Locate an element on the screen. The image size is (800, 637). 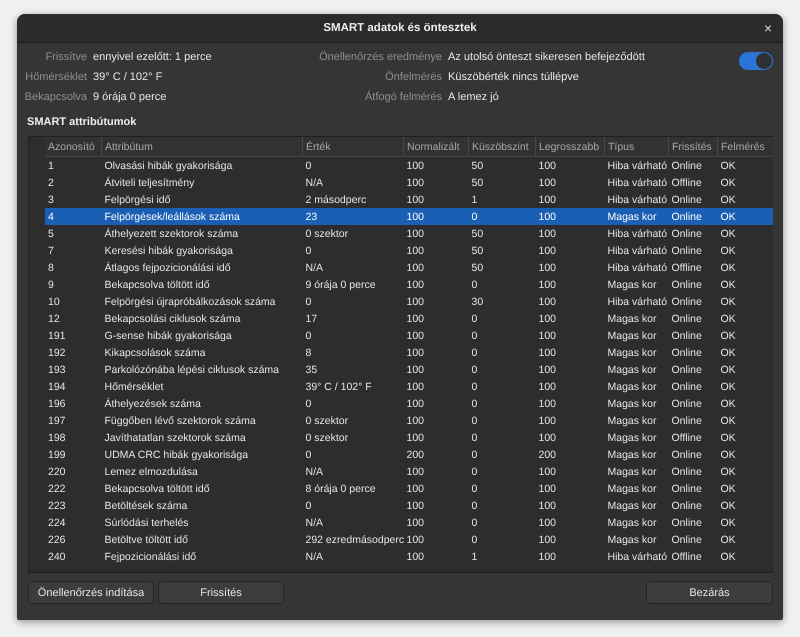
field-label: Önellenőrzés eredménye is located at coordinates (380, 57).